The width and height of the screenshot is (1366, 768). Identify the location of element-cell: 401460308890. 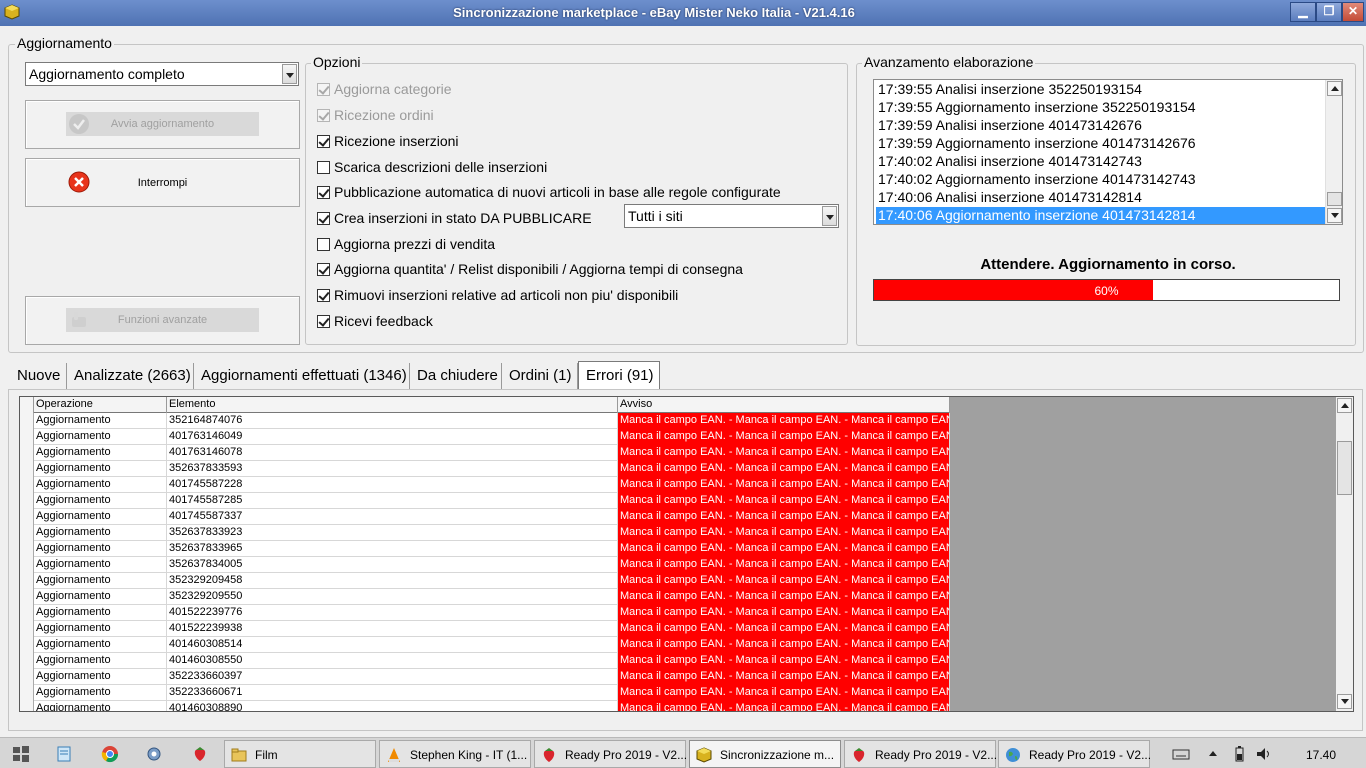
(392, 706).